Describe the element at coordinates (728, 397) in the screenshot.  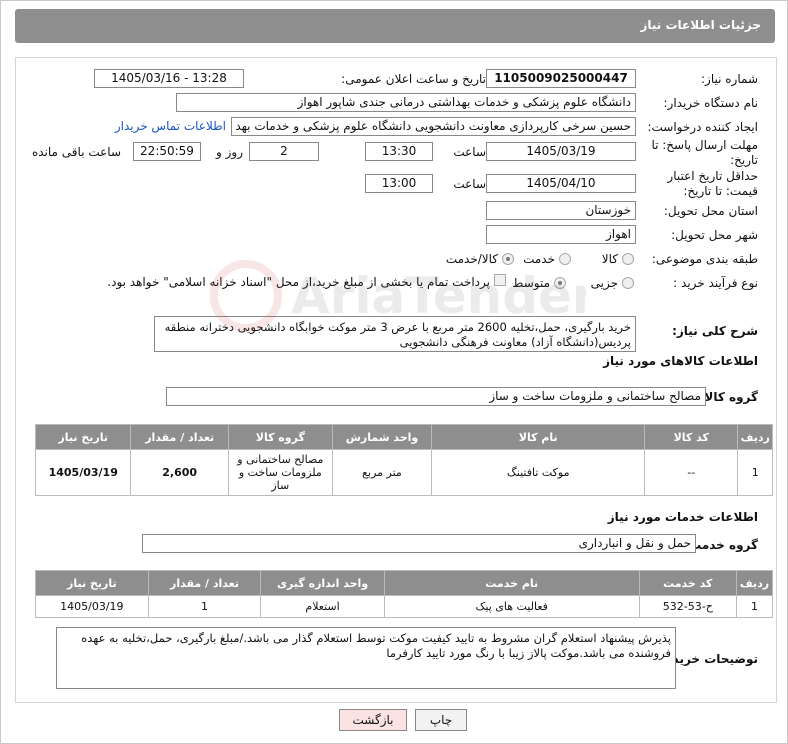
I see `goods-group-label: گروه کالا:` at that location.